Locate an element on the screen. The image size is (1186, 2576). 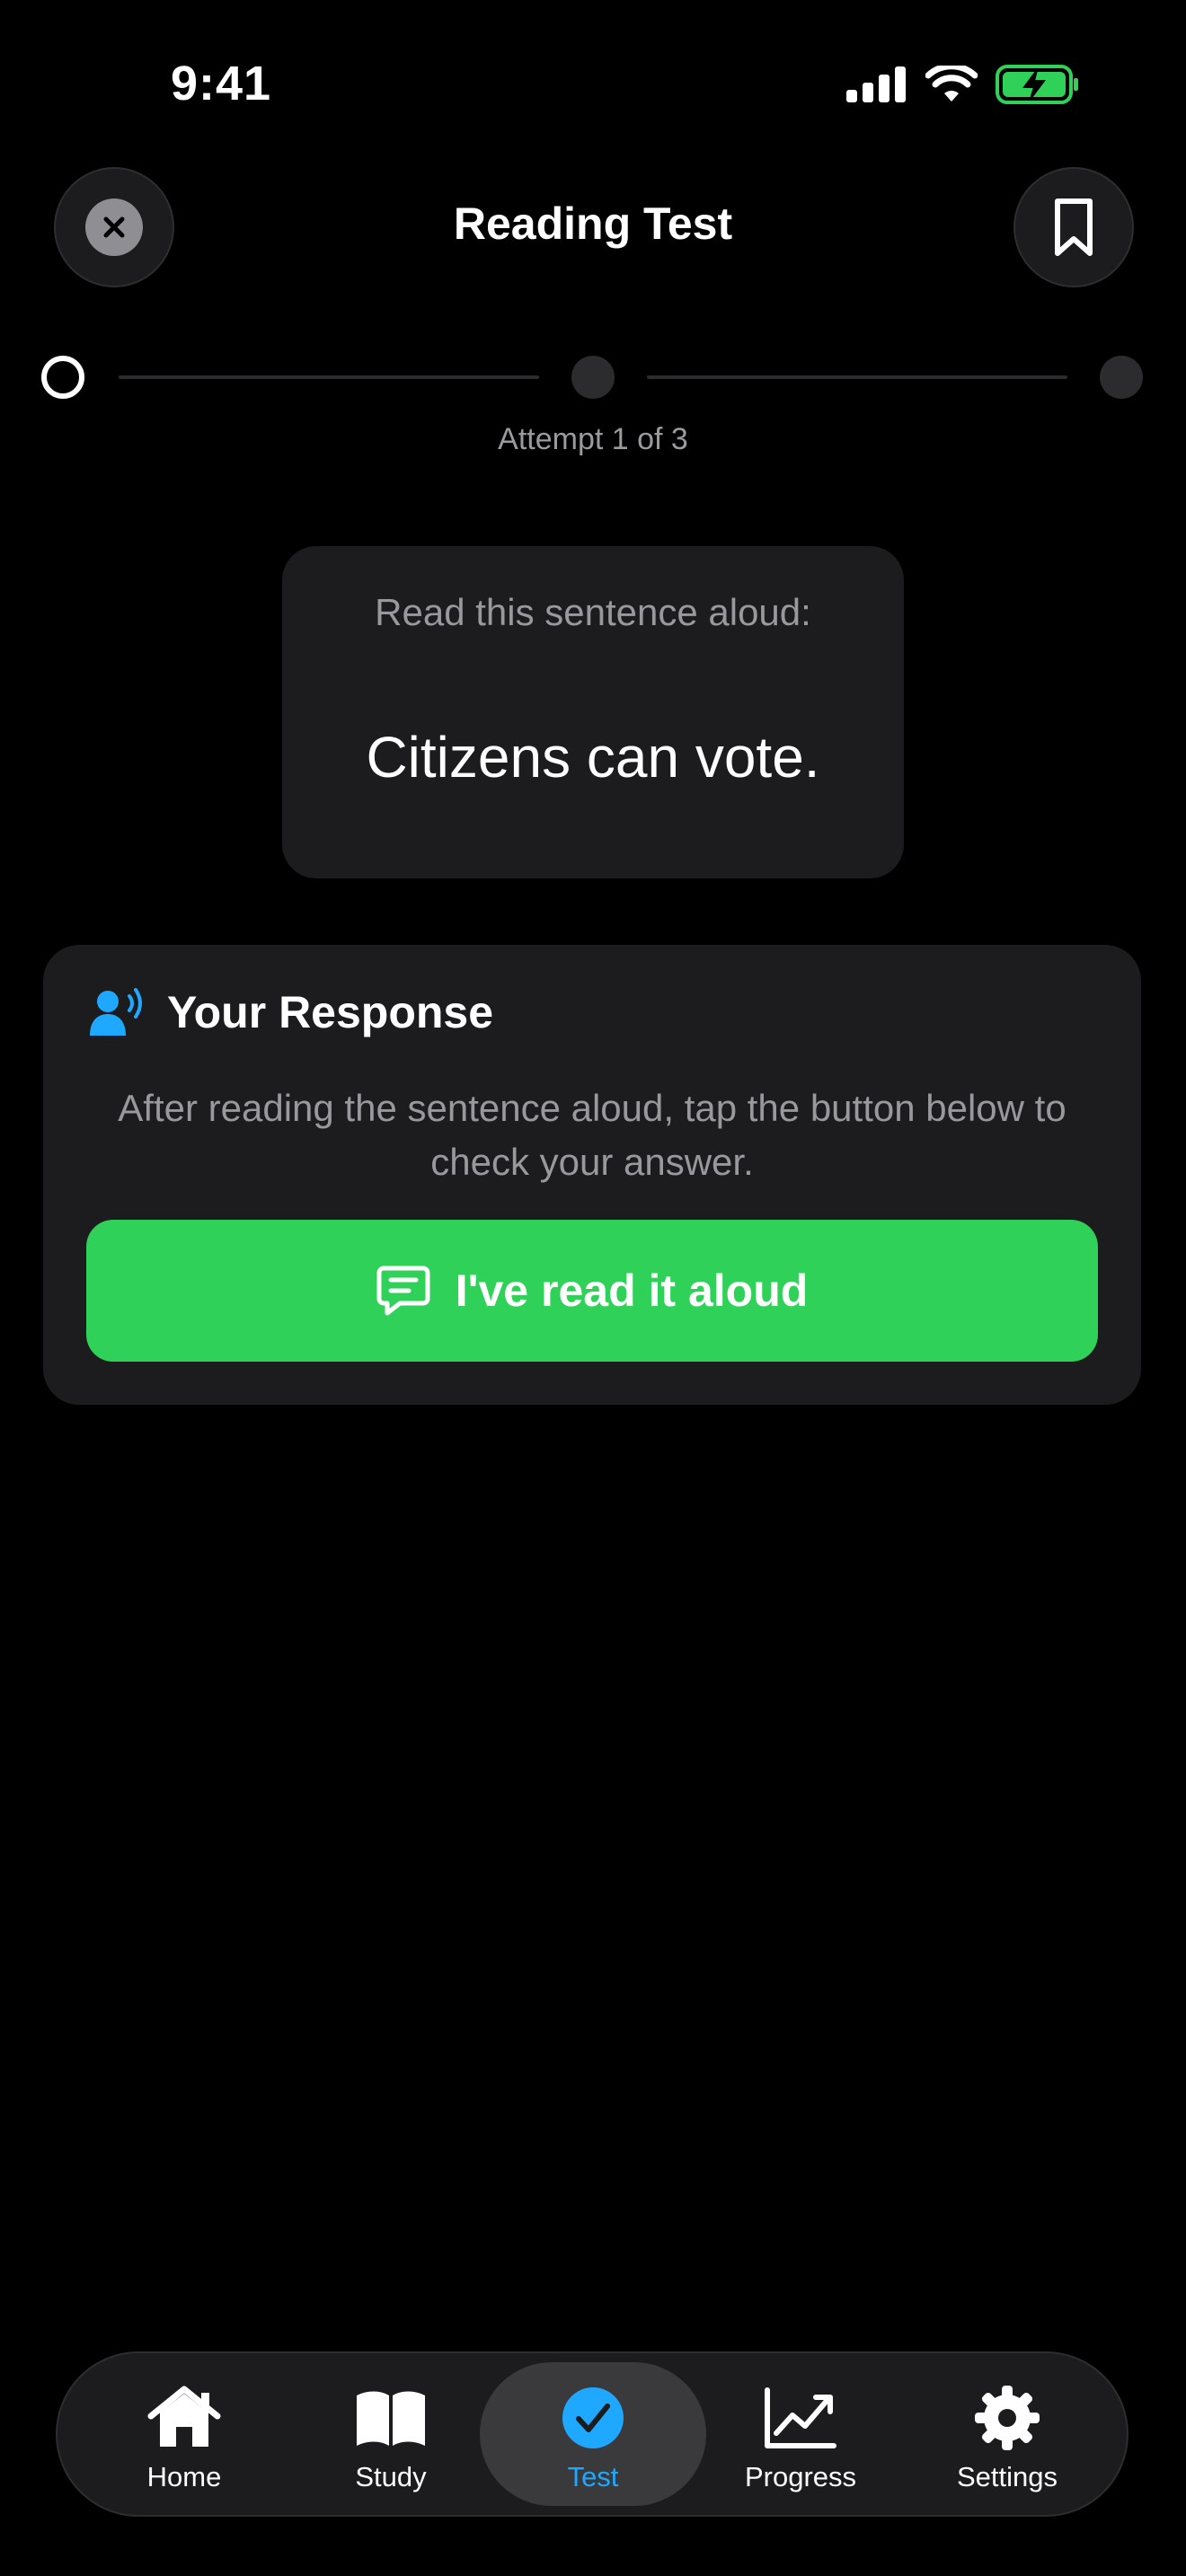
read-aloud-button: I've read it aloud is located at coordinates (592, 1291).